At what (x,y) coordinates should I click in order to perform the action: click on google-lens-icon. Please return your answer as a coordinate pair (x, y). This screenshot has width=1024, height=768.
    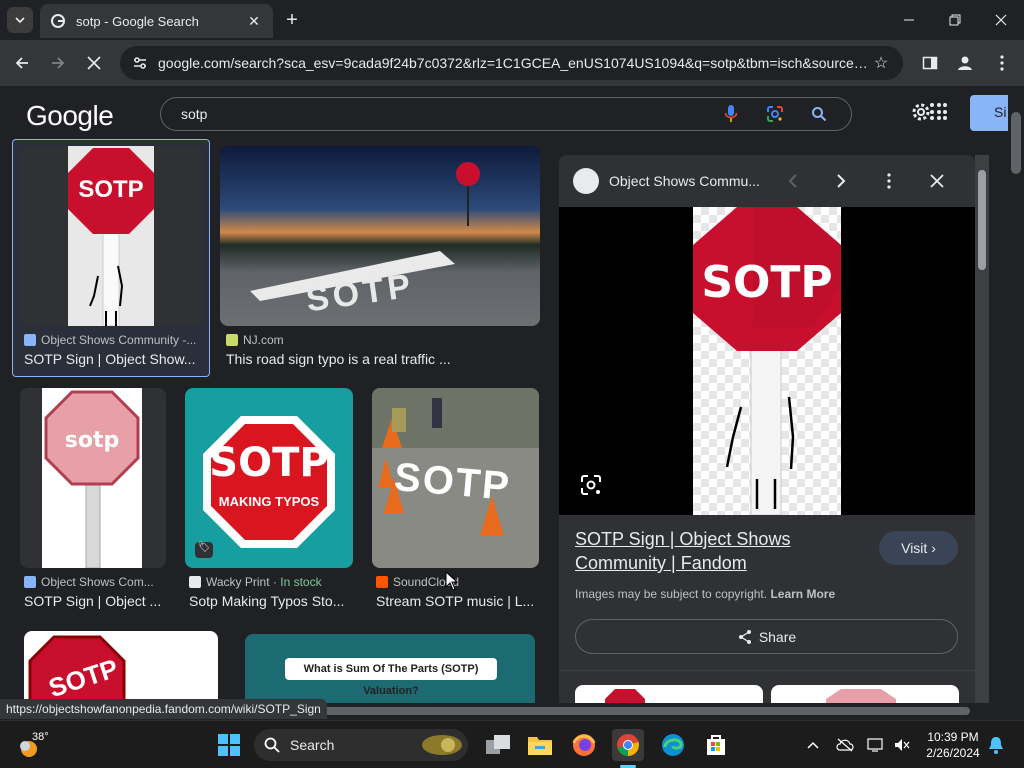
    Looking at the image, I should click on (591, 485).